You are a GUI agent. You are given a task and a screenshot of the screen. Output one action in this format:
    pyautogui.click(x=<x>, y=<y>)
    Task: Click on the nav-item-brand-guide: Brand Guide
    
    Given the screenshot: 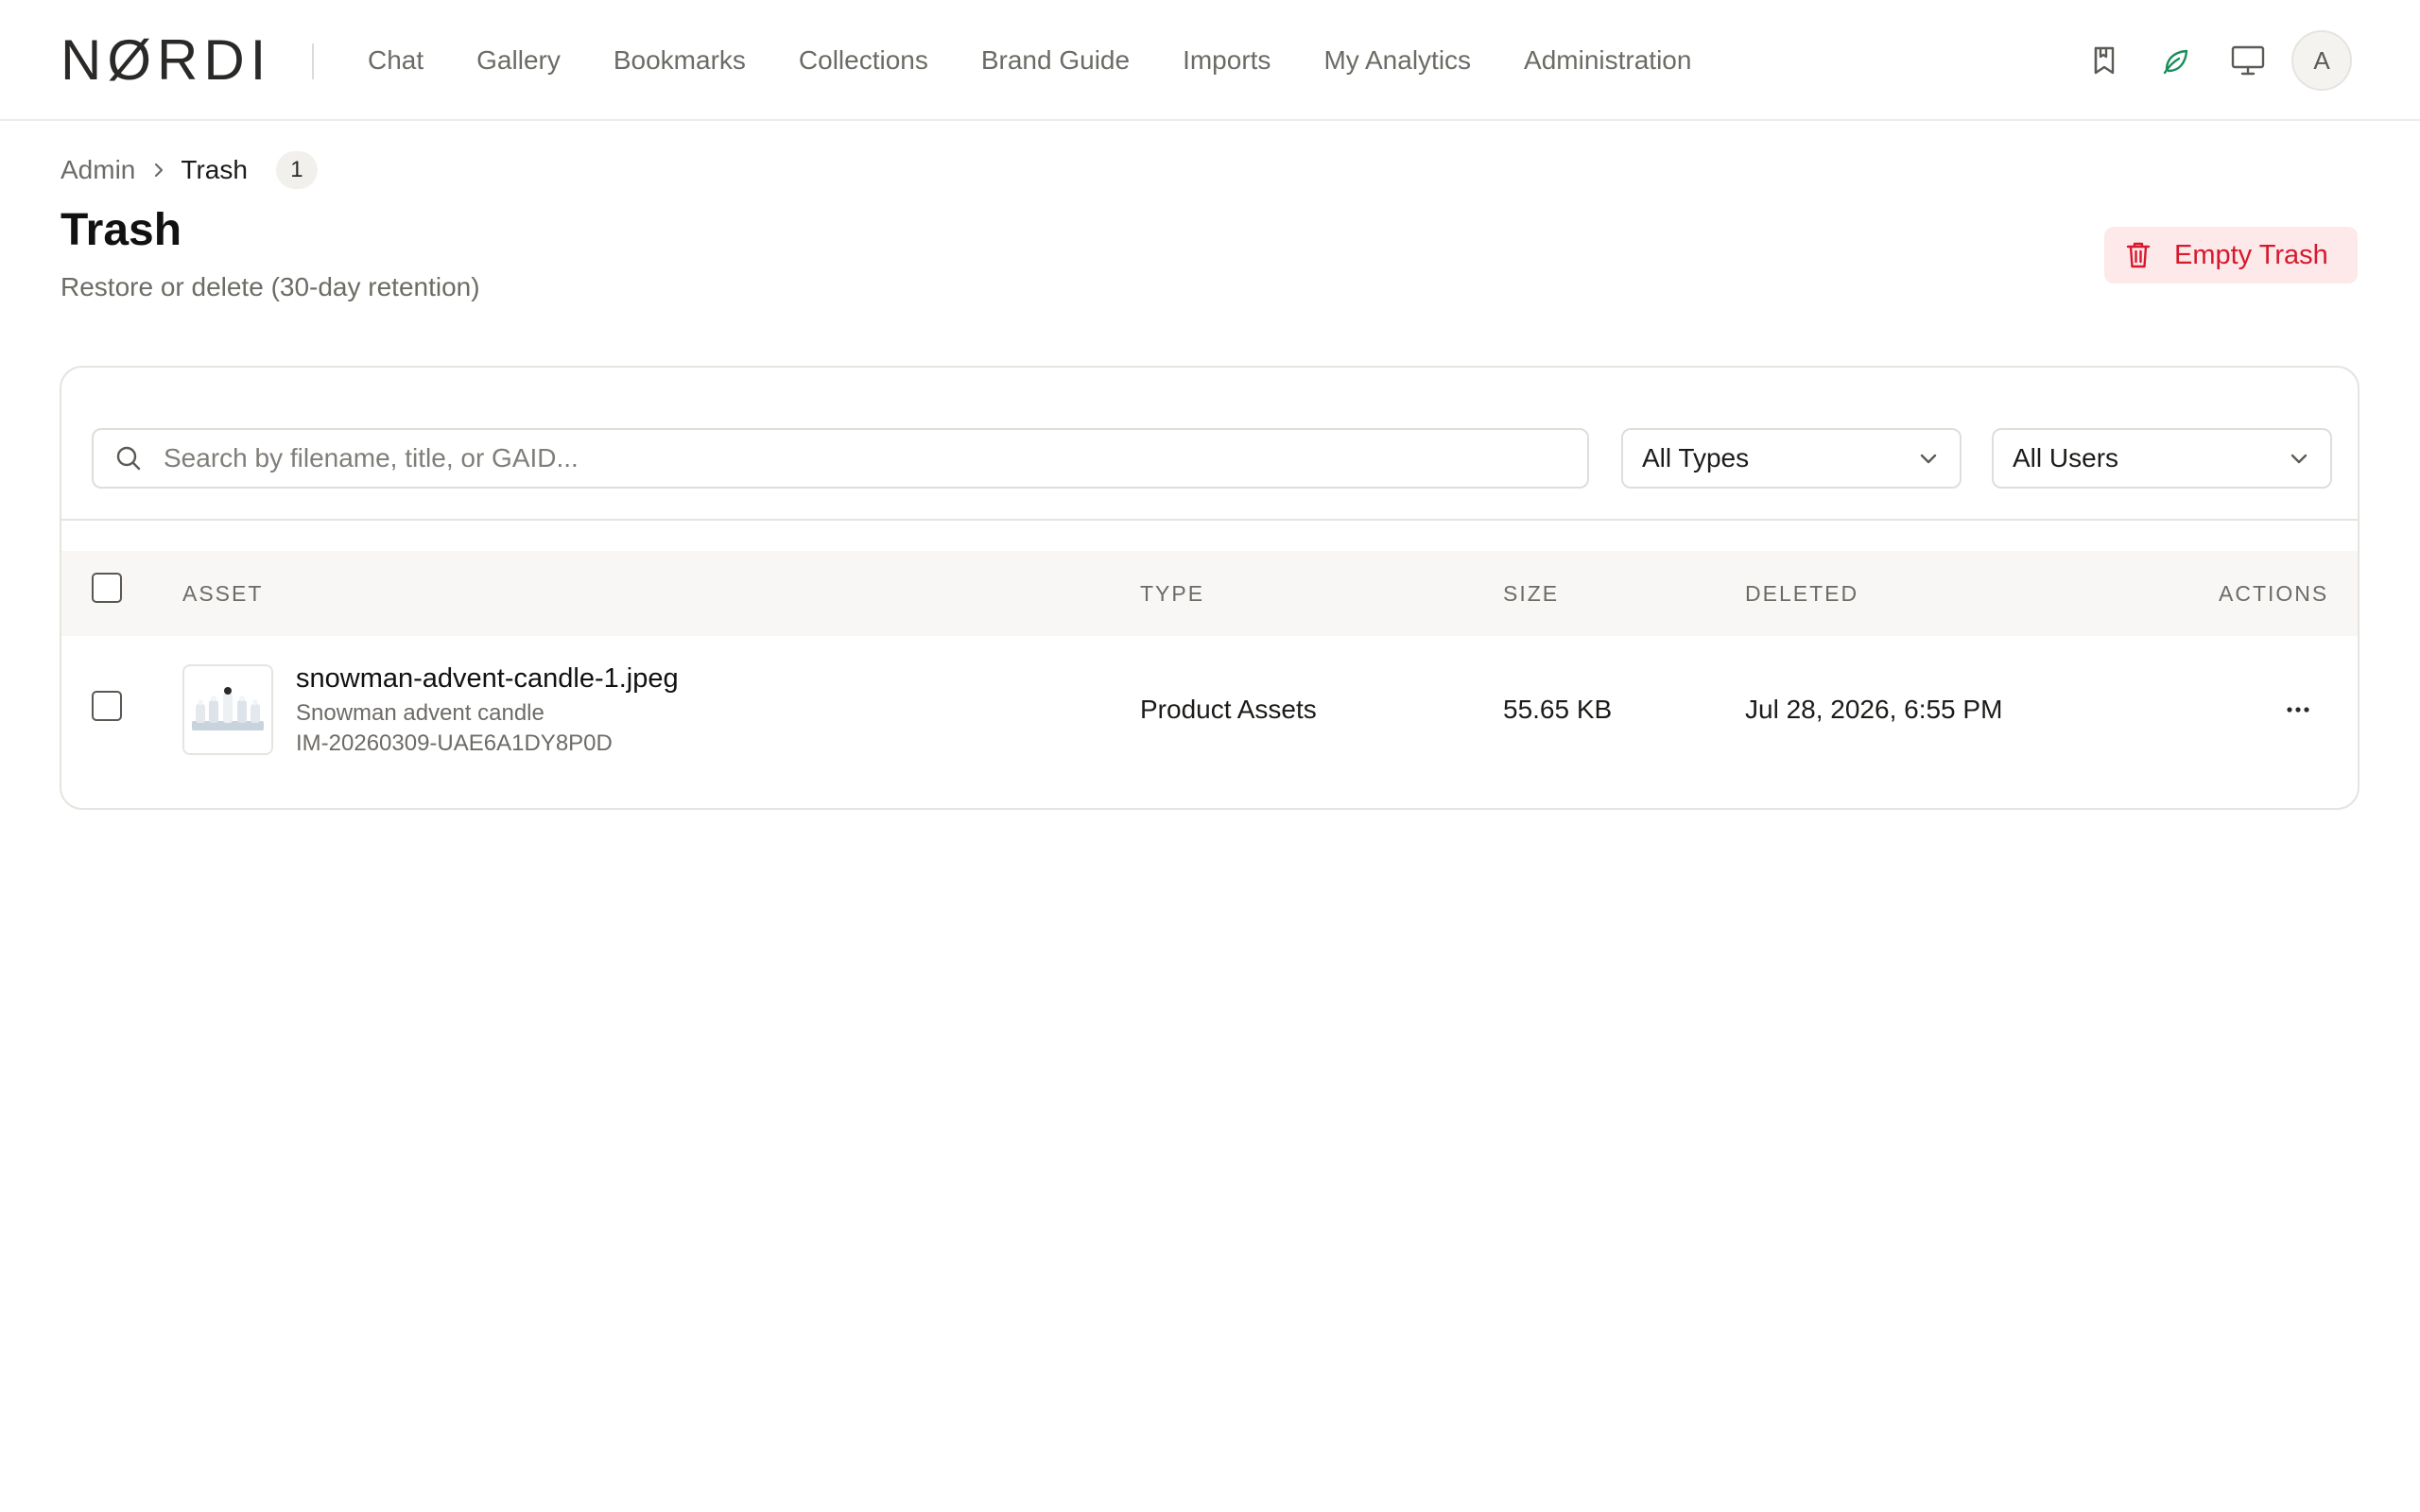 What is the action you would take?
    pyautogui.click(x=1055, y=60)
    